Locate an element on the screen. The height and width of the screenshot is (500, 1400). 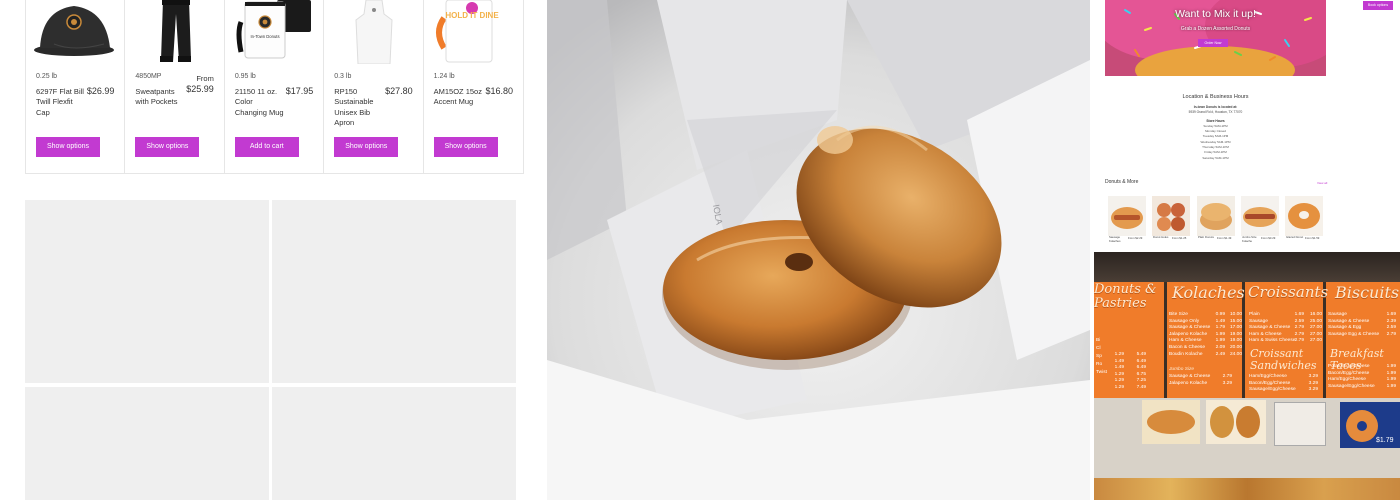
board-price-line: 20.00 is located at coordinates (1235, 347).